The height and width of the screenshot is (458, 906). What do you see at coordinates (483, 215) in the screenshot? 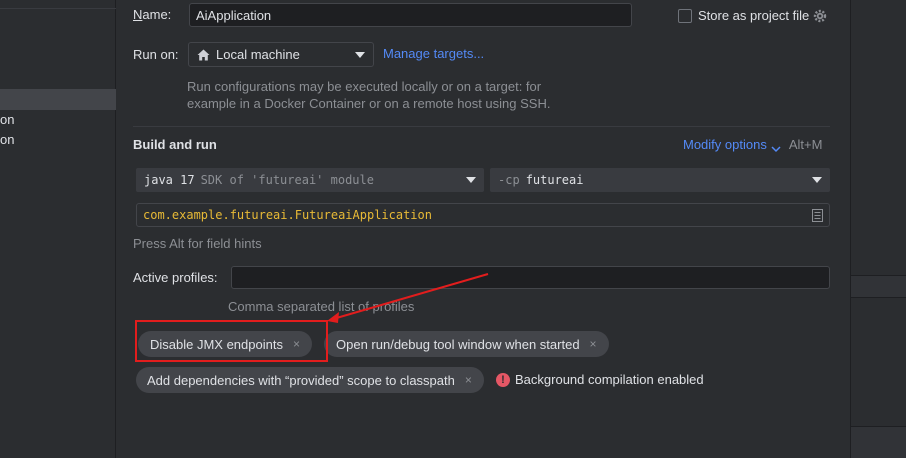
I see `main-class-input: com.example.futureai.FutureaiApplication` at bounding box center [483, 215].